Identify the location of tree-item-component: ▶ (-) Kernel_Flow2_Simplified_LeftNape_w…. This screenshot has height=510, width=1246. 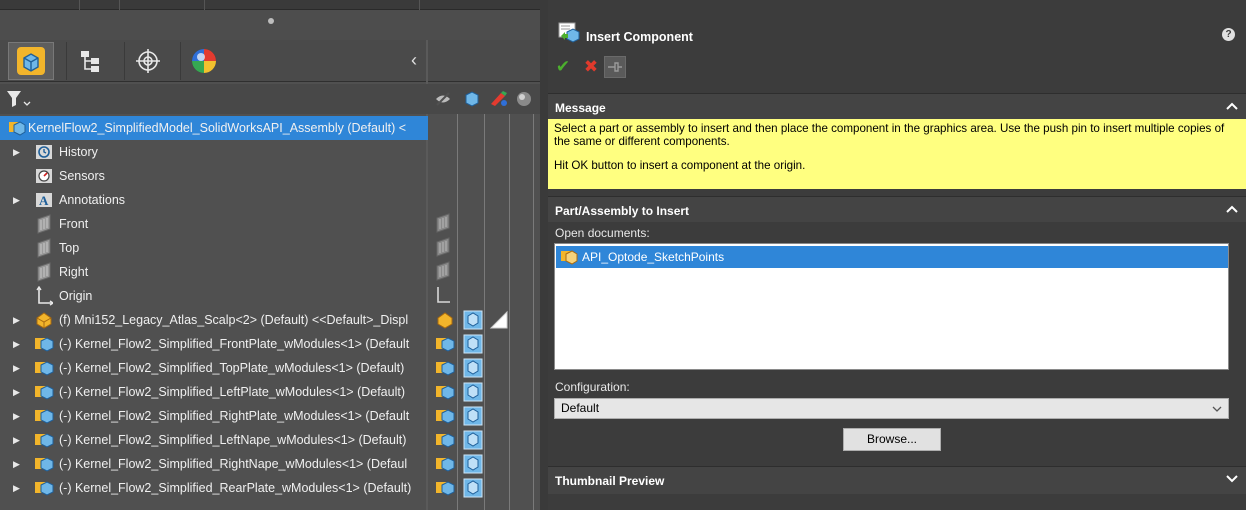
(214, 440).